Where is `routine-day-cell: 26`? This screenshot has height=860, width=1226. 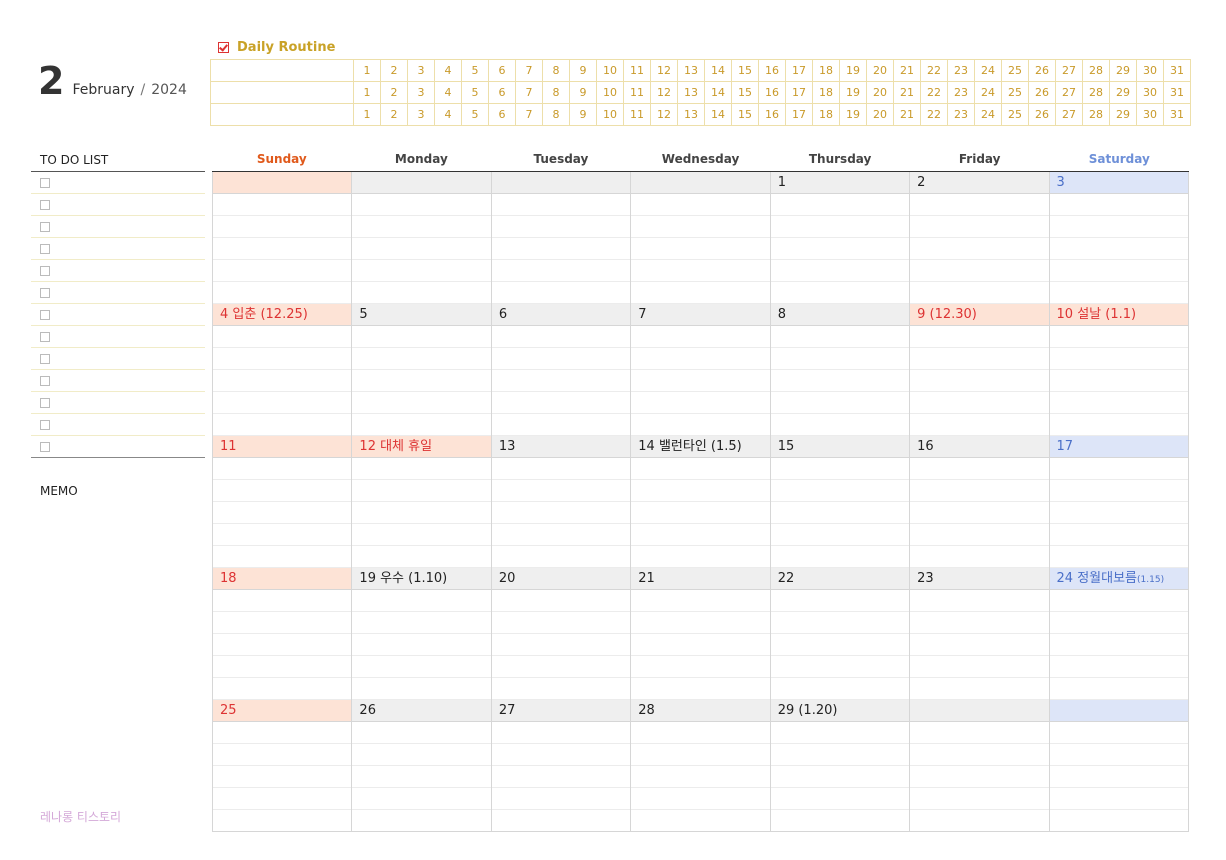
routine-day-cell: 26 is located at coordinates (1042, 92).